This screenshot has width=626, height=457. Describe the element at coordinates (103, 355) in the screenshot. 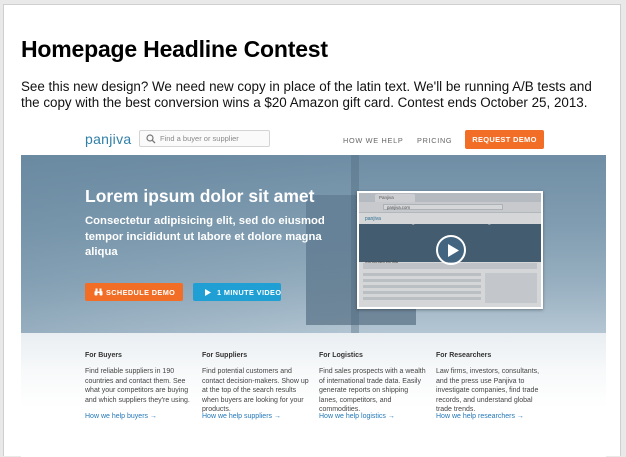

I see `column-heading: For Buyers` at that location.